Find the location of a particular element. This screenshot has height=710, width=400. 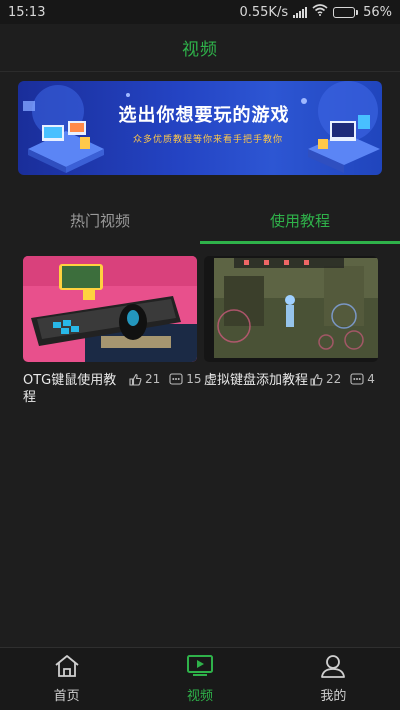

nav-profile-label: 我的 is located at coordinates (333, 696).